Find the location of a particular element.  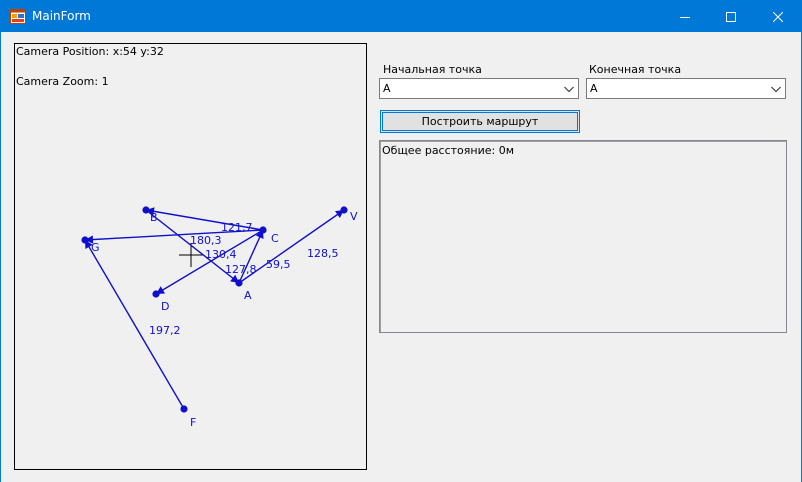

maximize-icon is located at coordinates (731, 16).